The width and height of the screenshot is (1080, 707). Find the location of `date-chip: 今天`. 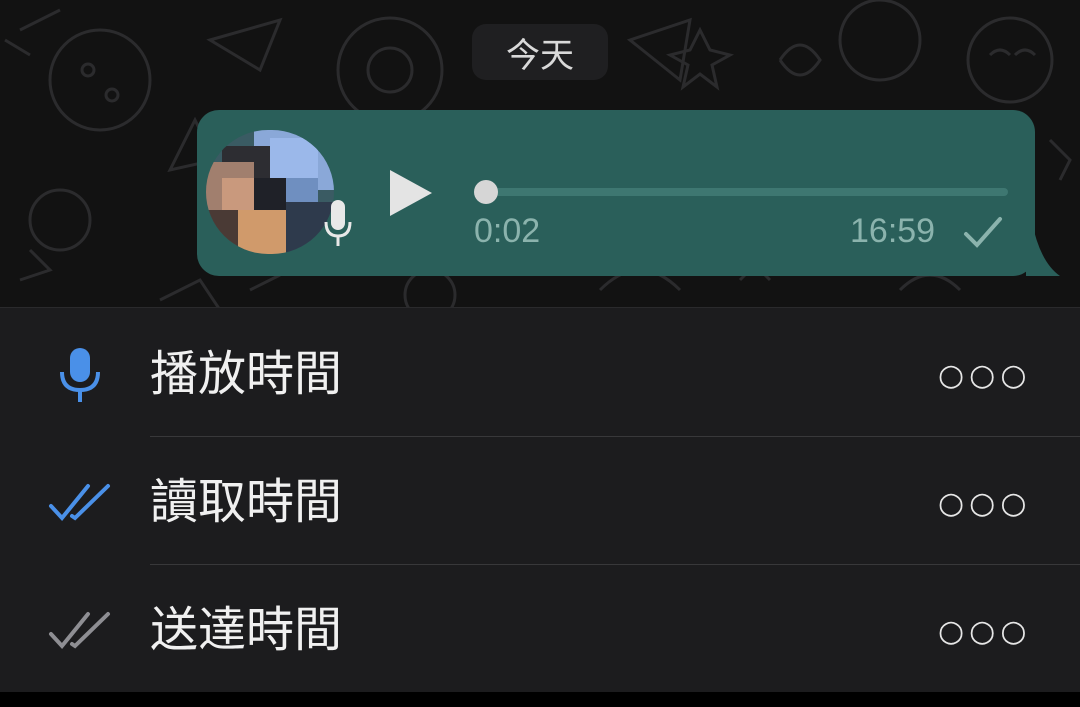

date-chip: 今天 is located at coordinates (540, 52).